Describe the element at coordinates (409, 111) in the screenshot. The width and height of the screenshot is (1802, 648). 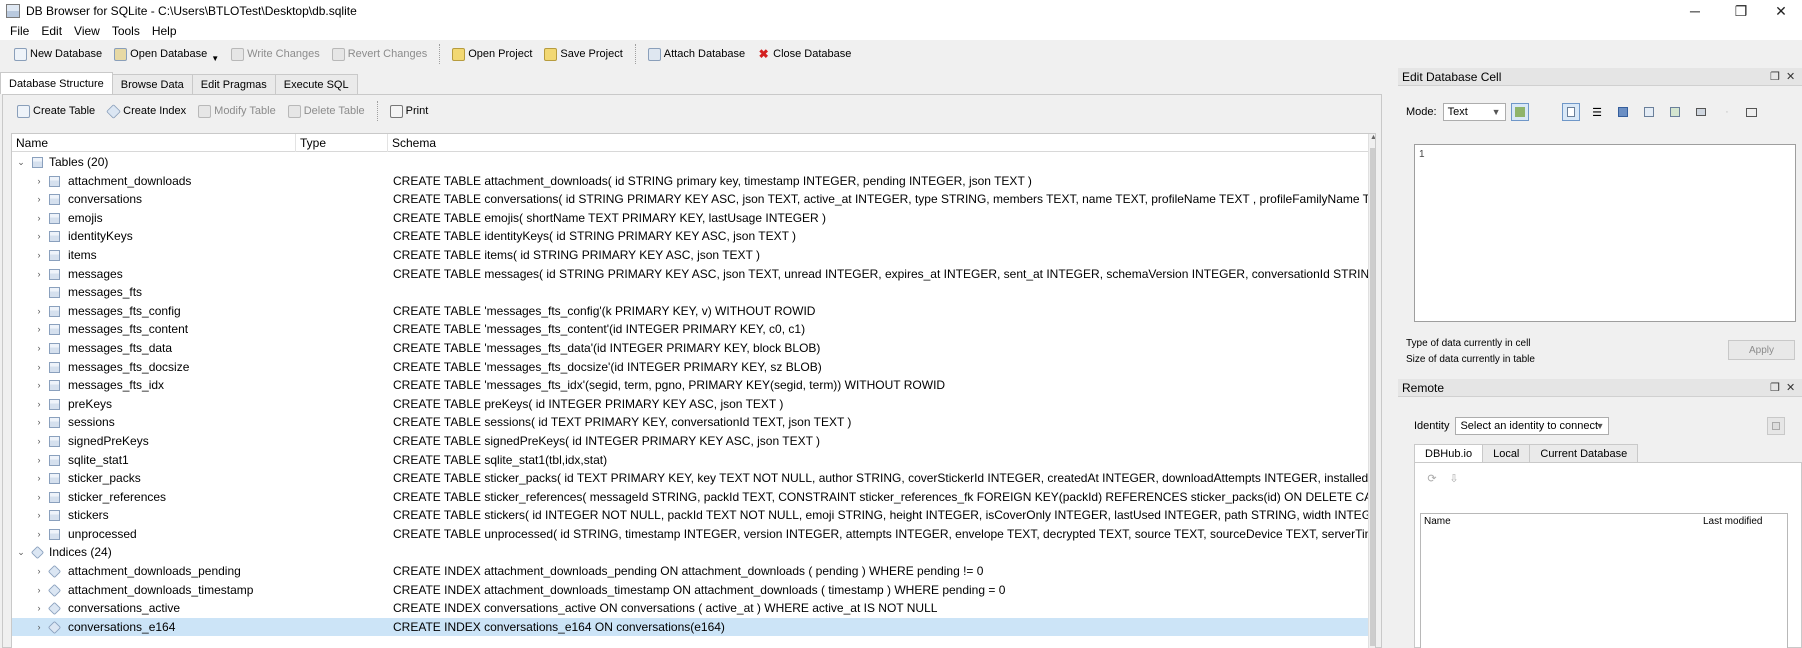
I see `print-button: Print` at that location.